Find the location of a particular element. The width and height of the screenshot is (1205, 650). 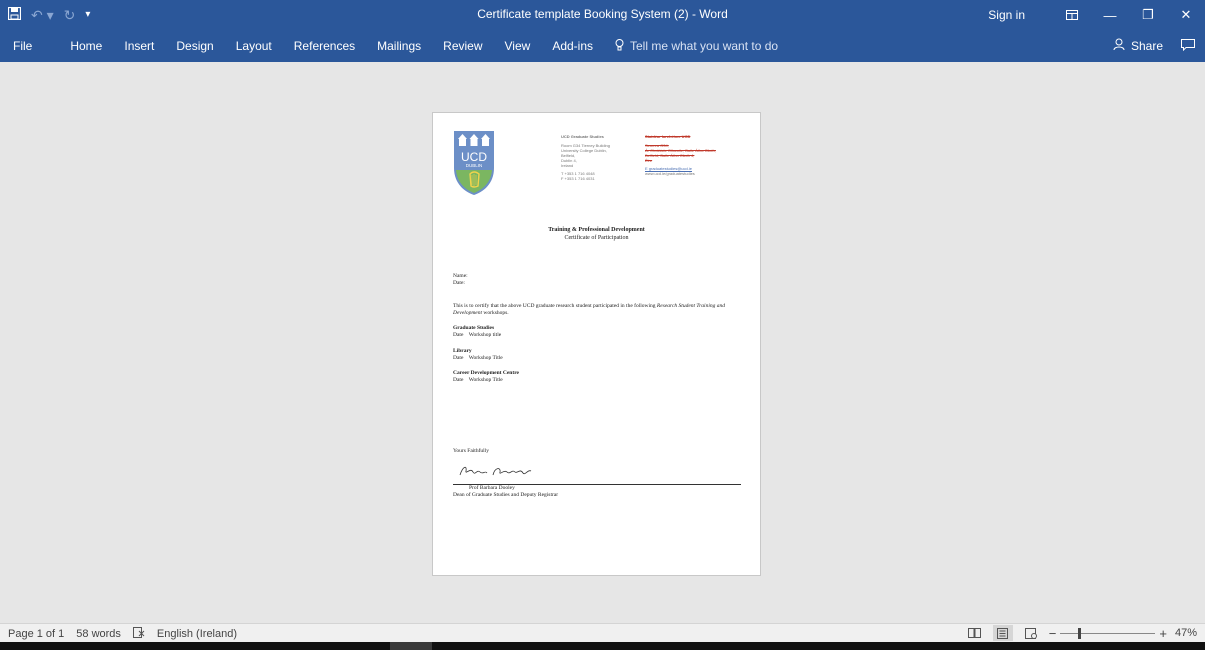

web-layout-icon is located at coordinates (1031, 633).